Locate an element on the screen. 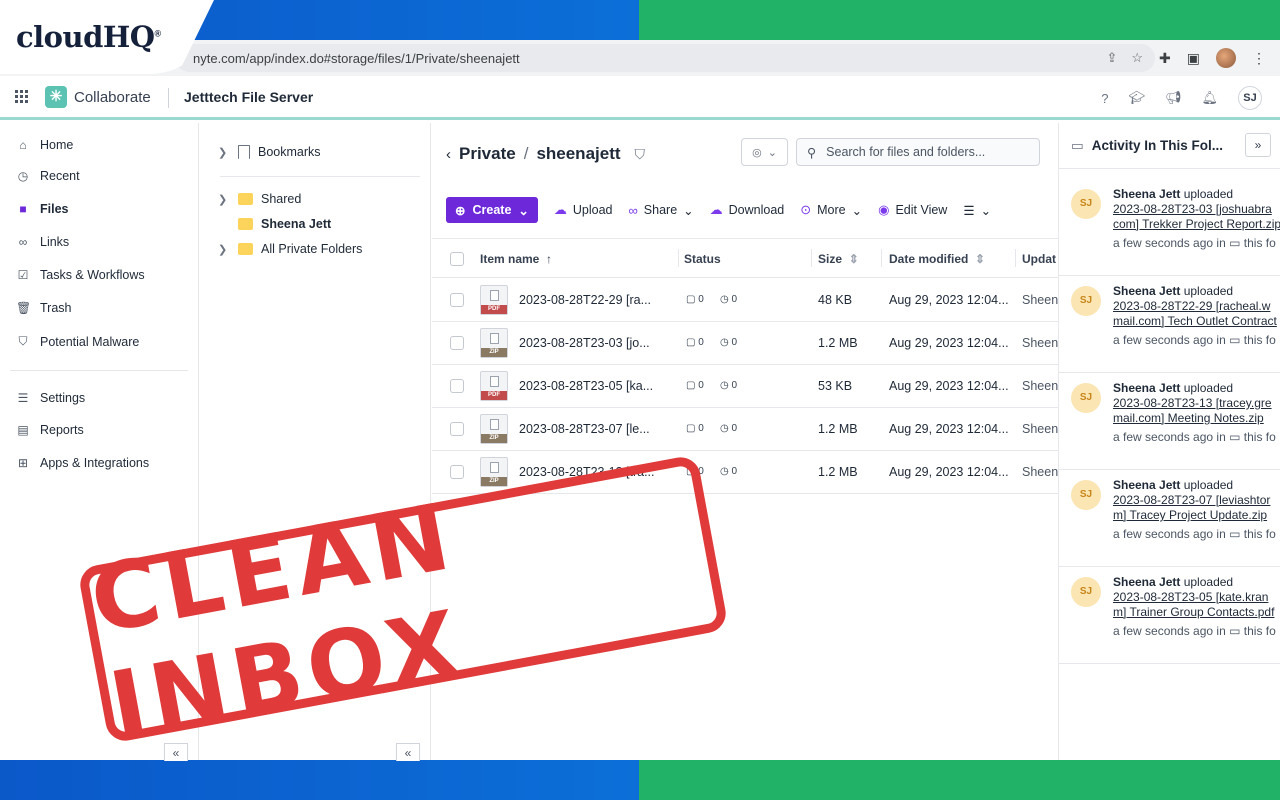 The width and height of the screenshot is (1280, 800). sort-up-icon: ↑ is located at coordinates (547, 259).